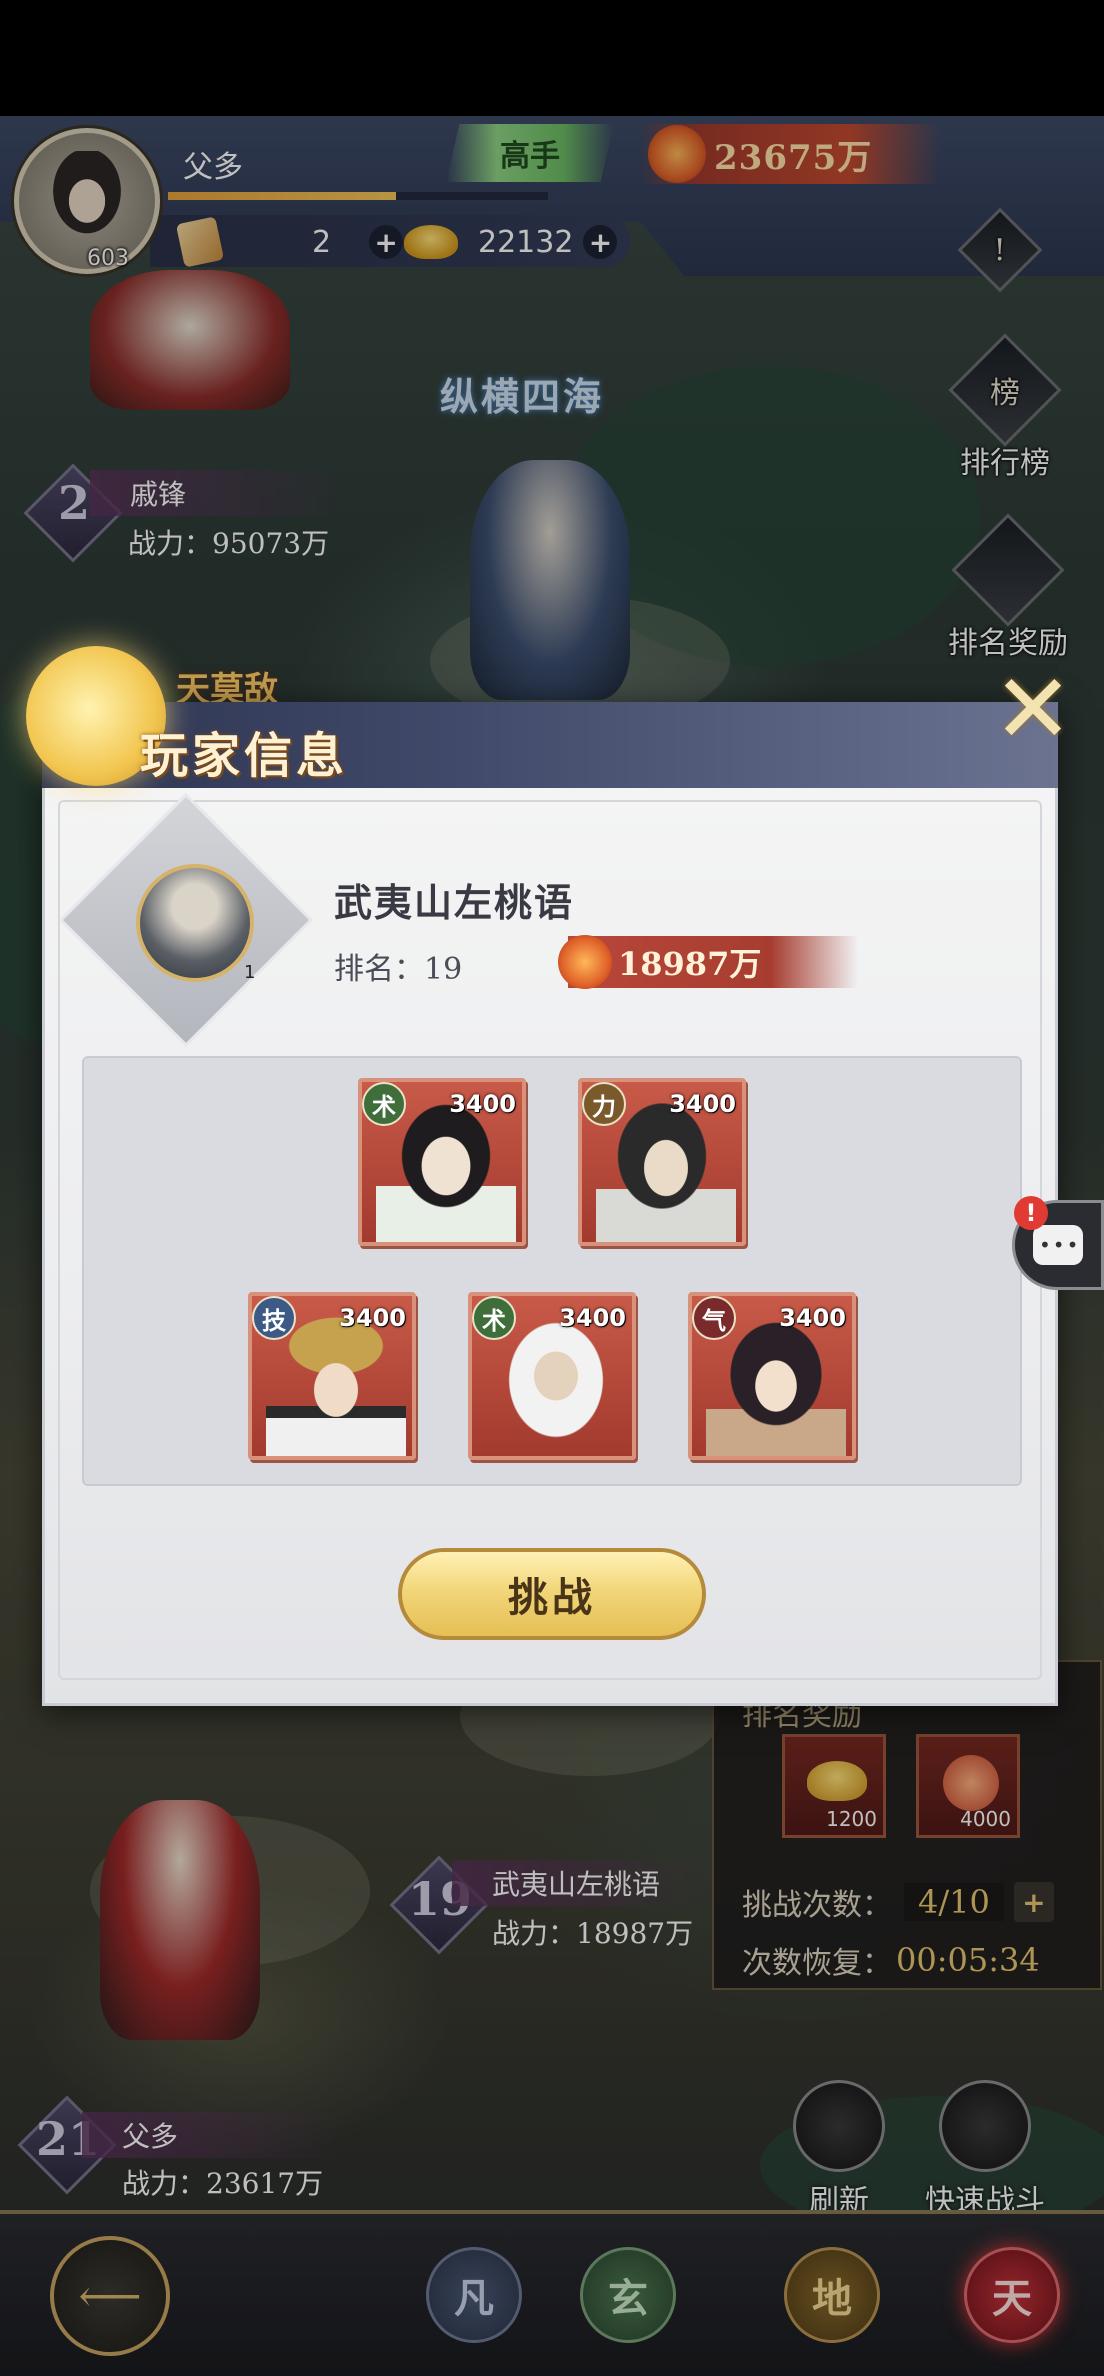  I want to click on hero-card: 技 3400, so click(332, 1376).